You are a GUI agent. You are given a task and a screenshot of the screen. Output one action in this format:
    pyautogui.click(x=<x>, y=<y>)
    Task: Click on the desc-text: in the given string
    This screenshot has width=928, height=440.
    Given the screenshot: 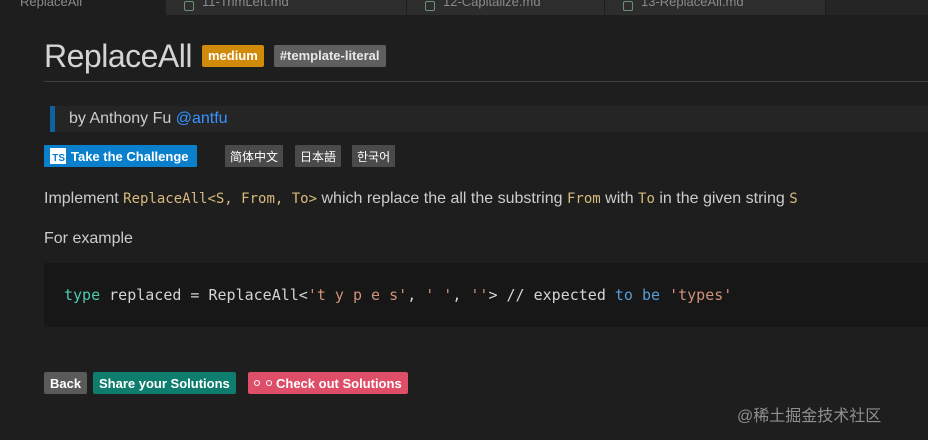 What is the action you would take?
    pyautogui.click(x=722, y=198)
    